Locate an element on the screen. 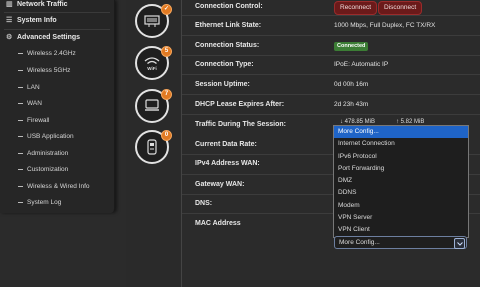 The image size is (480, 287). option-ipv6-protocol: IPv6 Protocol is located at coordinates (401, 157).